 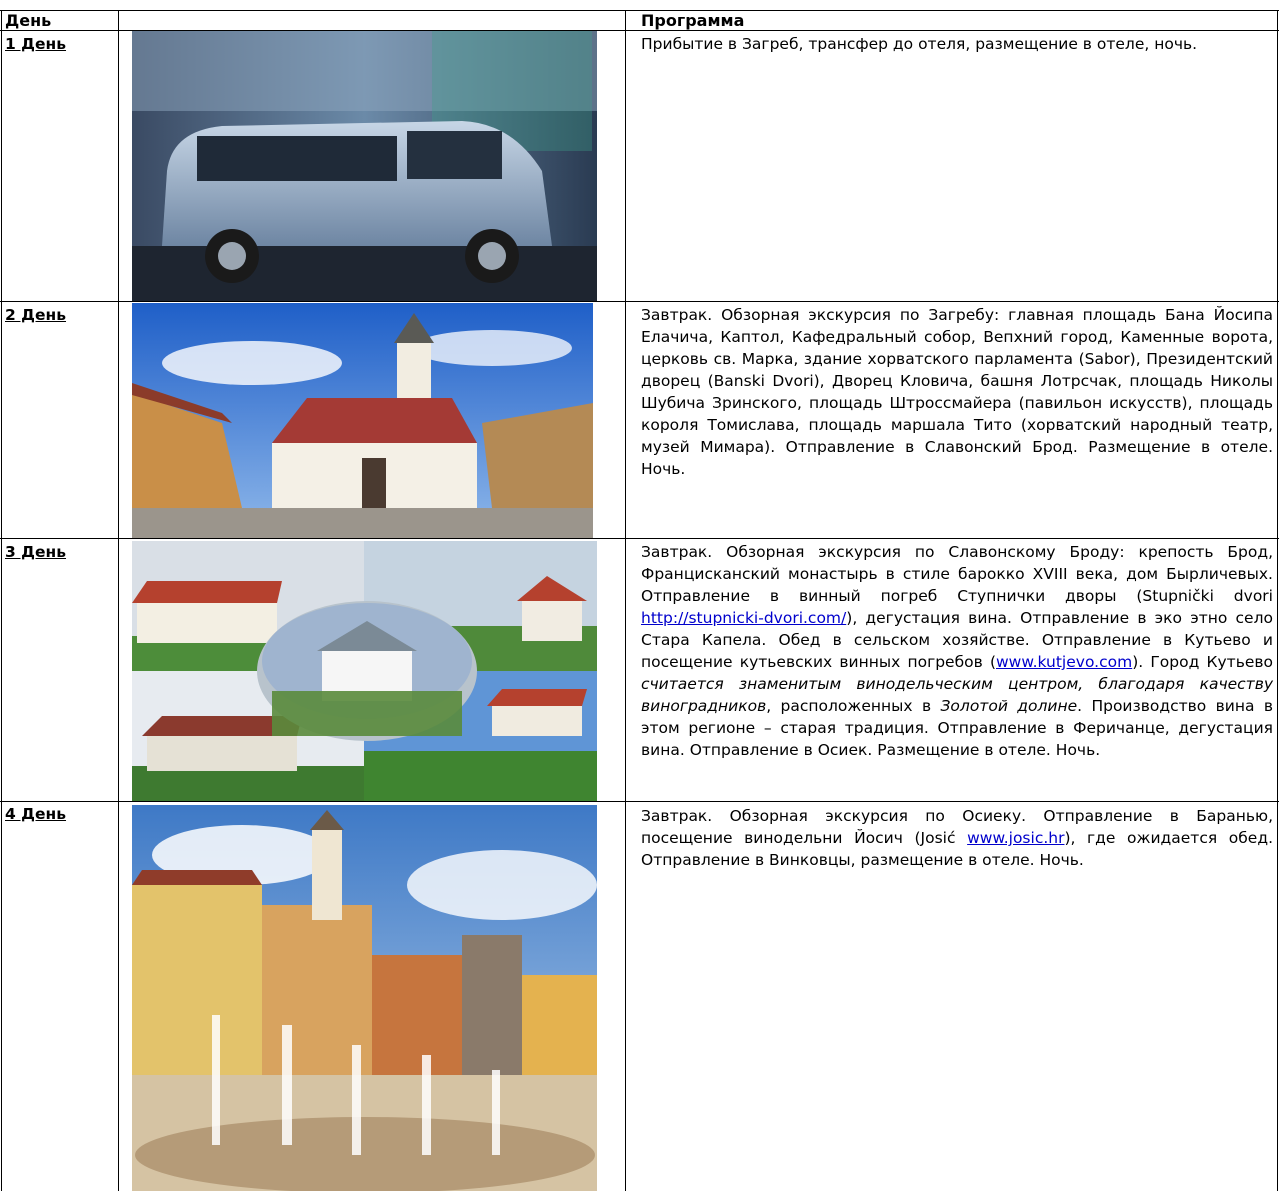 What do you see at coordinates (36, 44) in the screenshot?
I see `day-label-1: 1 День` at bounding box center [36, 44].